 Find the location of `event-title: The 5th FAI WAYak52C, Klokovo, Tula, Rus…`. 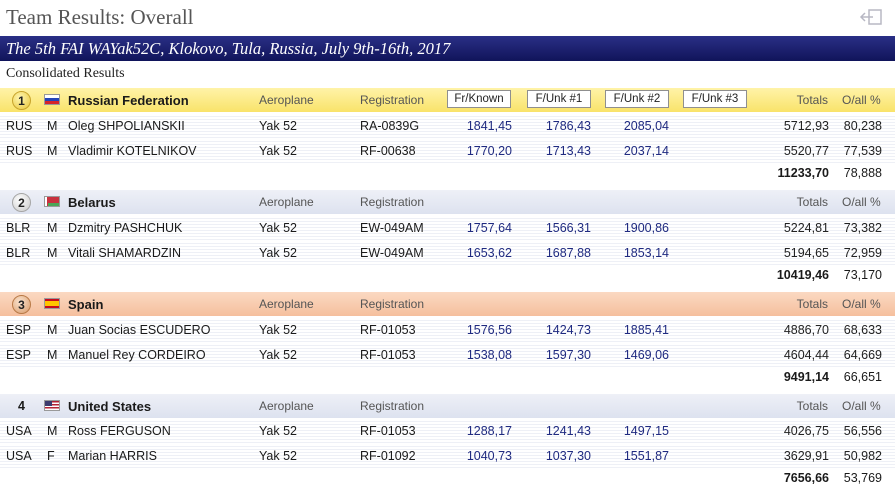

event-title: The 5th FAI WAYak52C, Klokovo, Tula, Rus… is located at coordinates (228, 48).